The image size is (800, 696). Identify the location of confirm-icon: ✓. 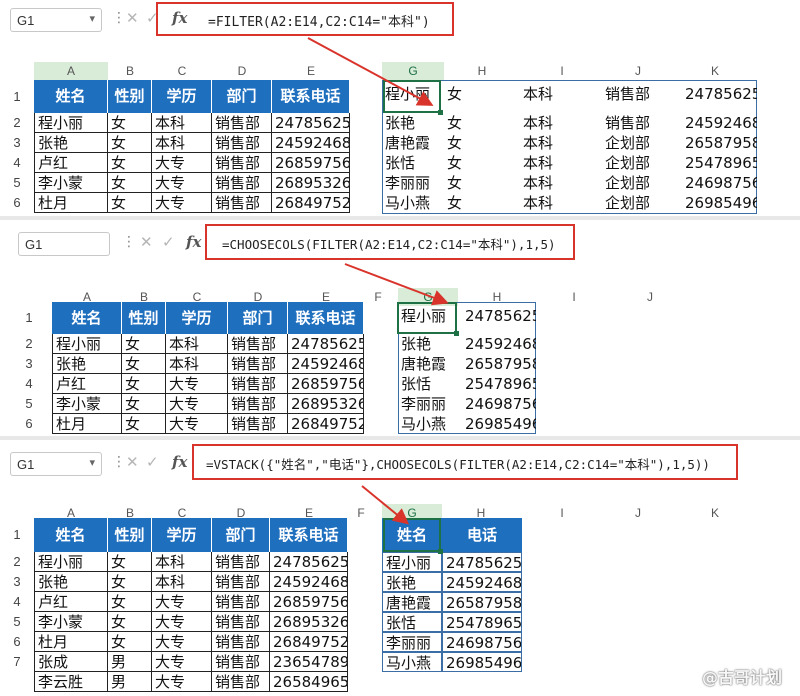
(152, 462).